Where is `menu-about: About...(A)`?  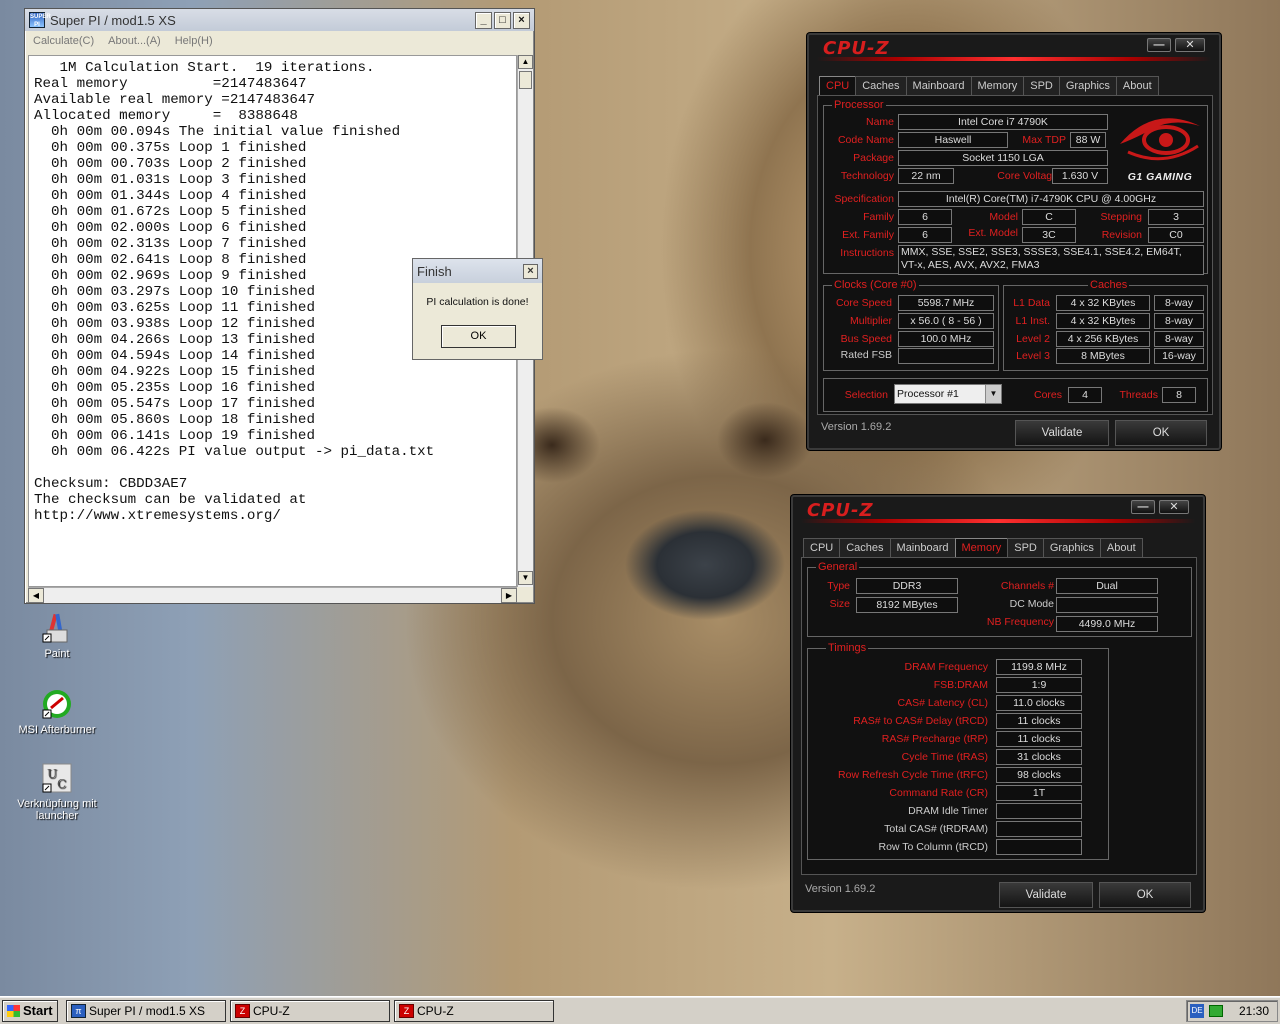 menu-about: About...(A) is located at coordinates (134, 41).